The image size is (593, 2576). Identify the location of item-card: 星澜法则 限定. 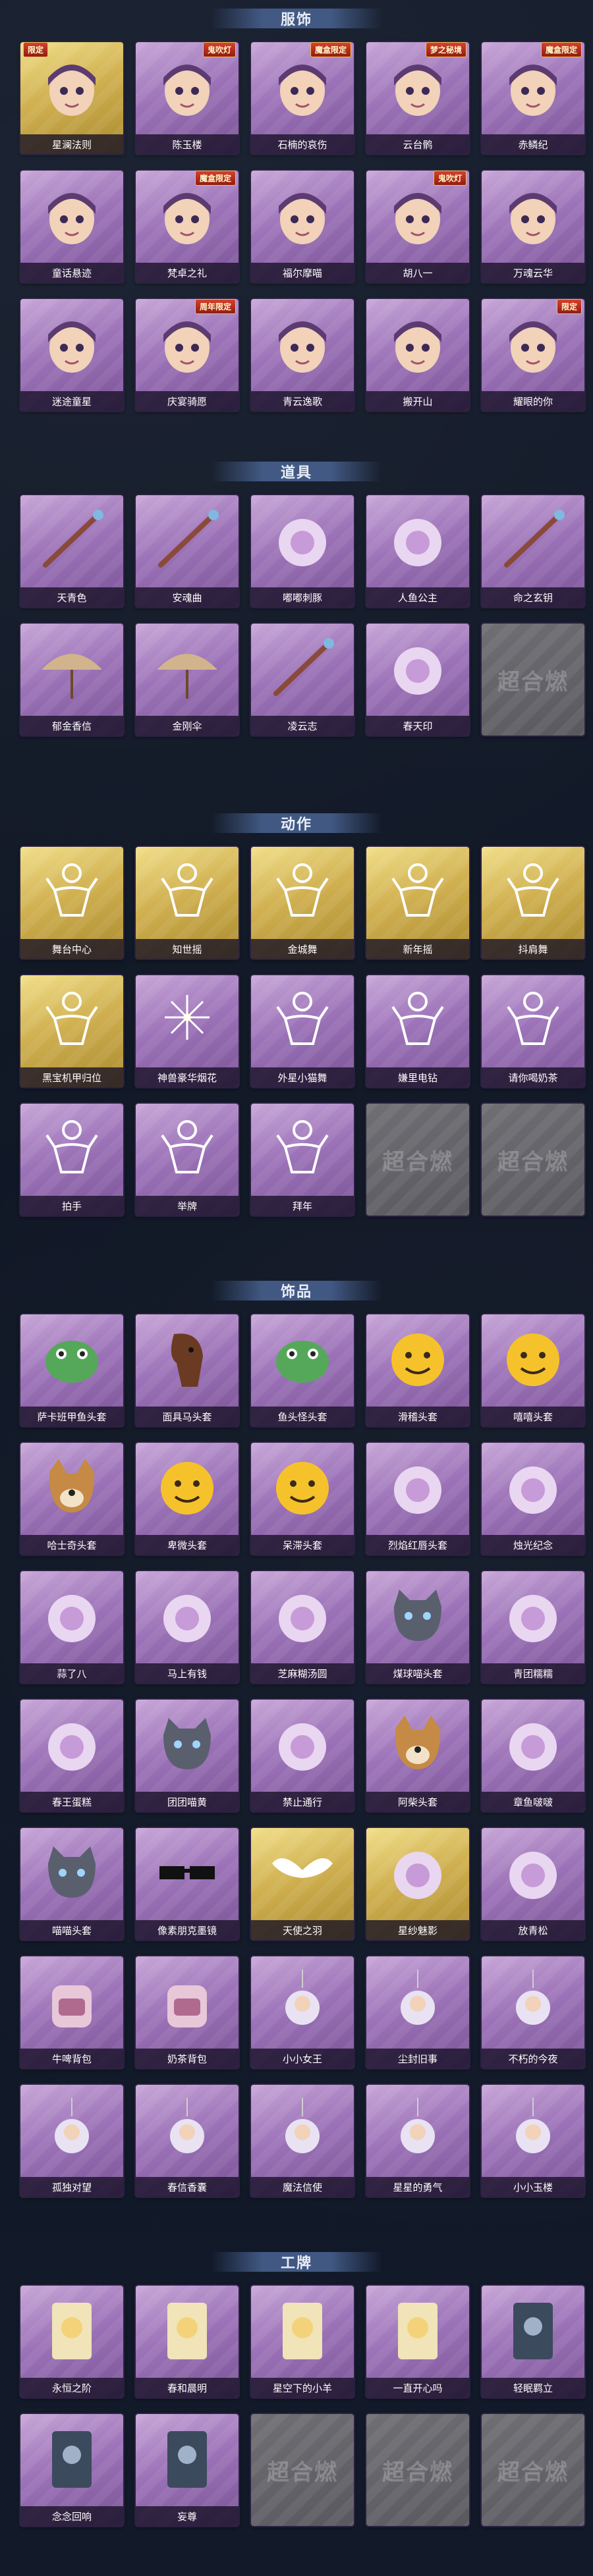
(71, 98).